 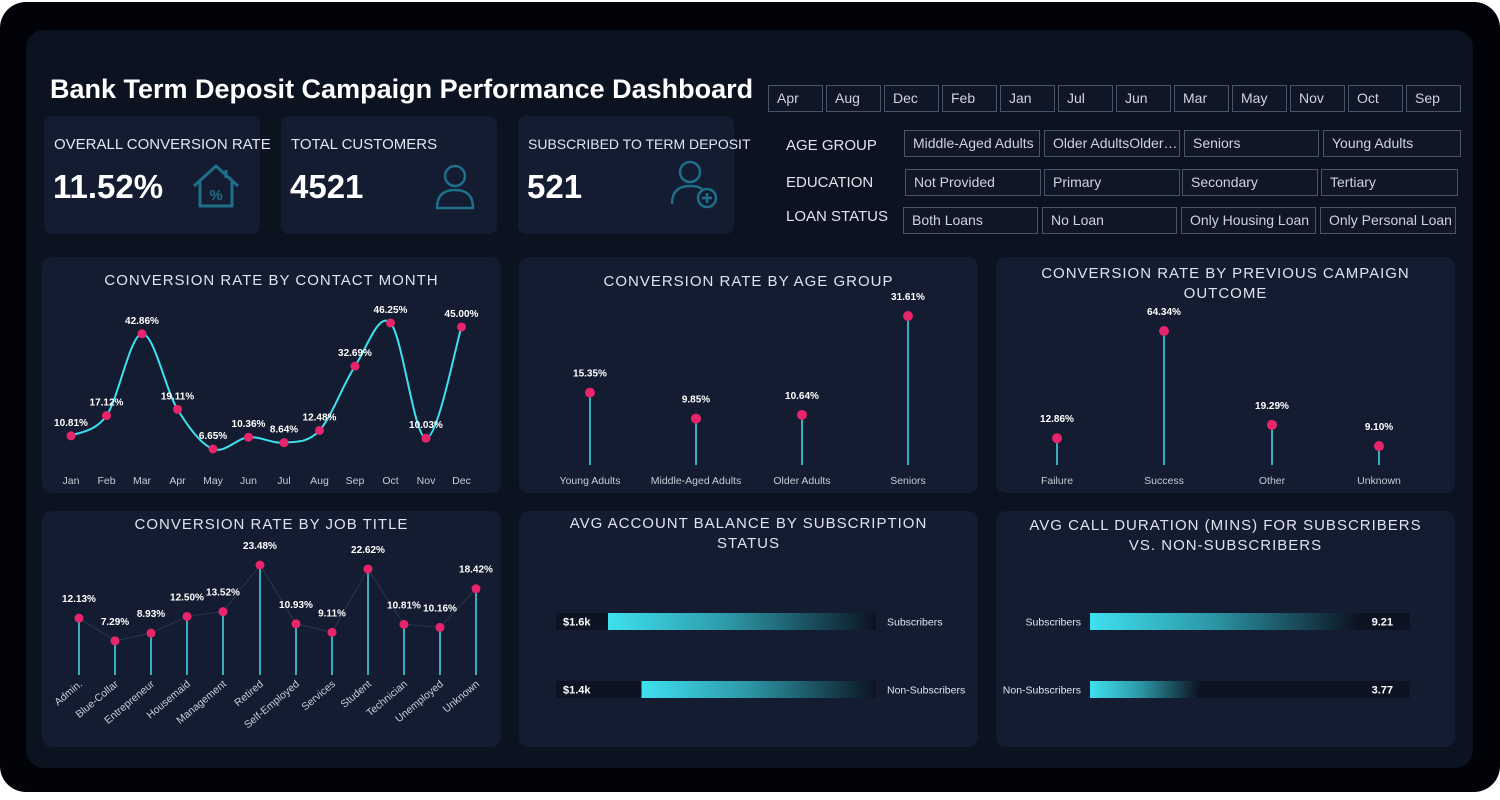 What do you see at coordinates (1389, 182) in the screenshot?
I see `education-option: Tertiary` at bounding box center [1389, 182].